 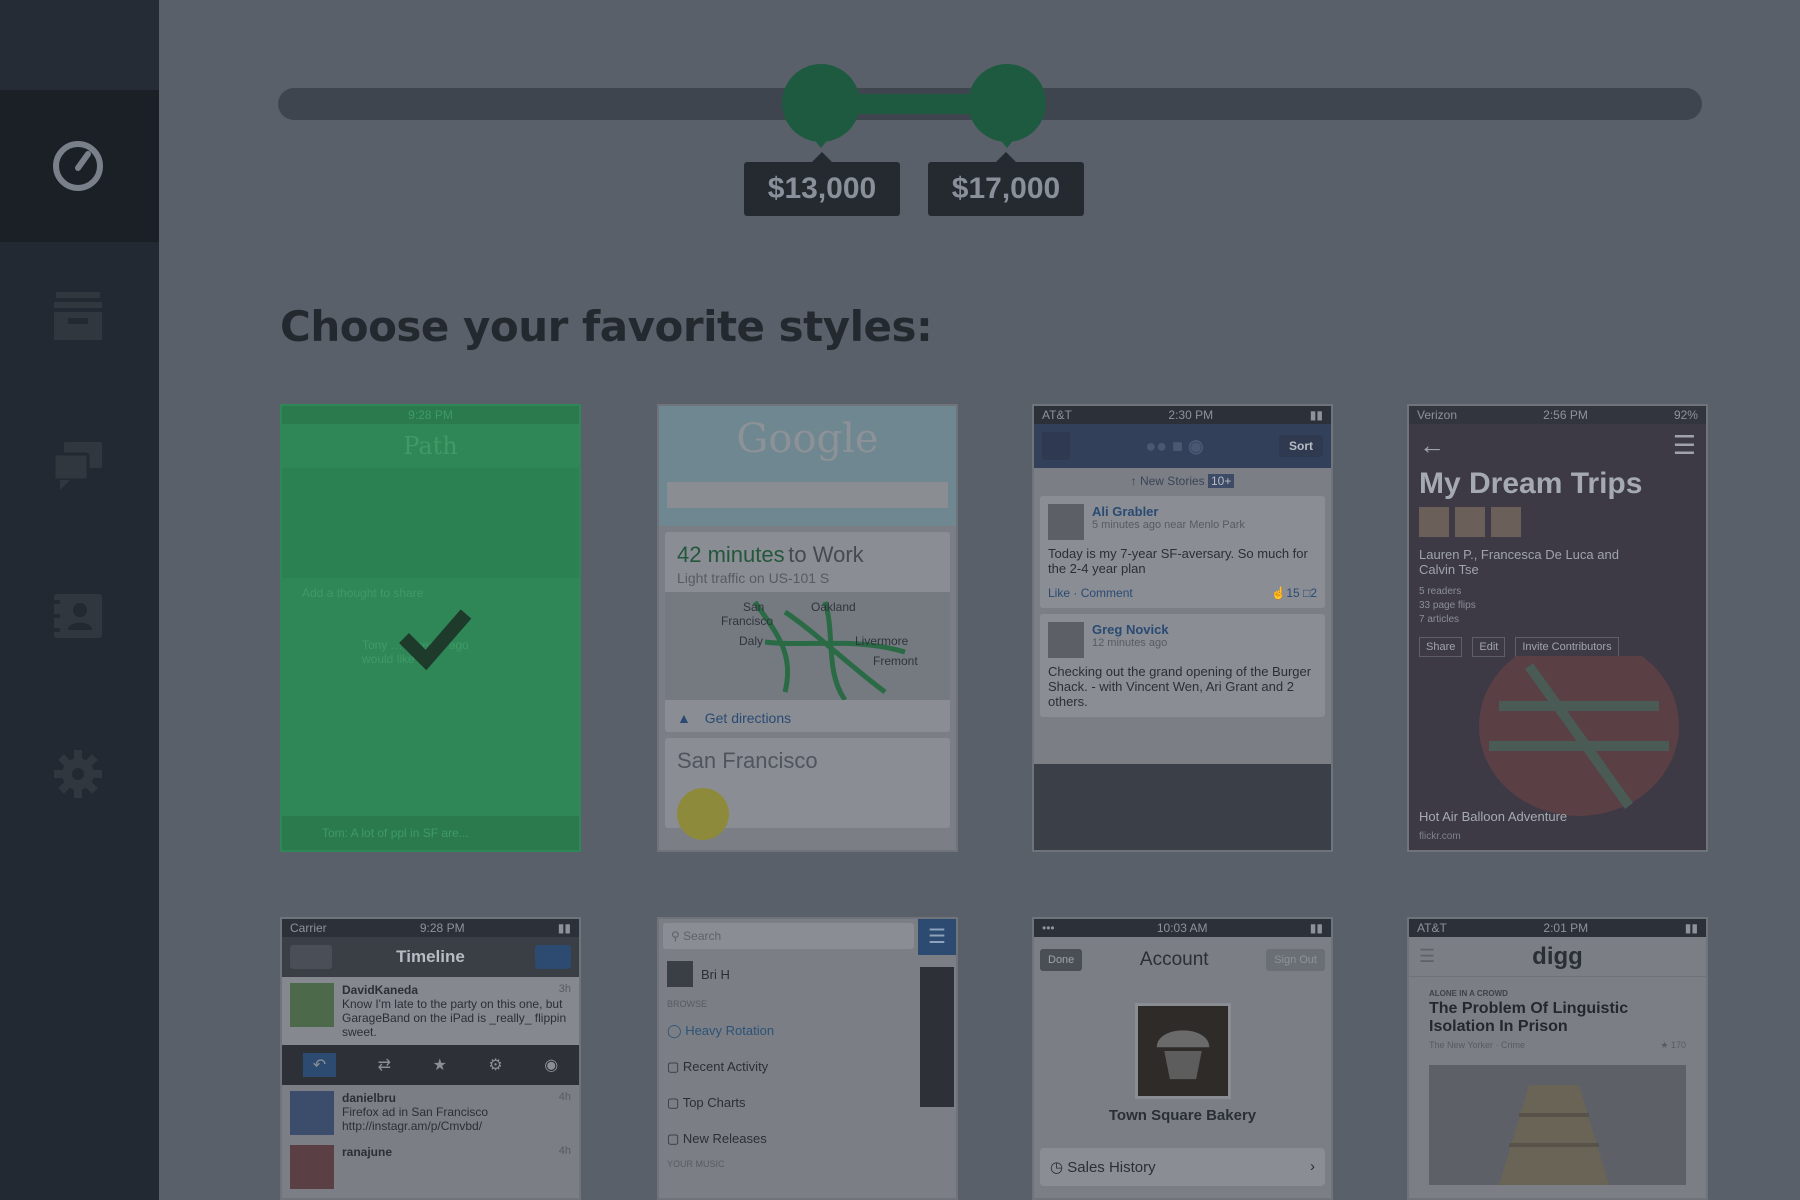 I want to click on tweet-time: 3h, so click(x=564, y=989).